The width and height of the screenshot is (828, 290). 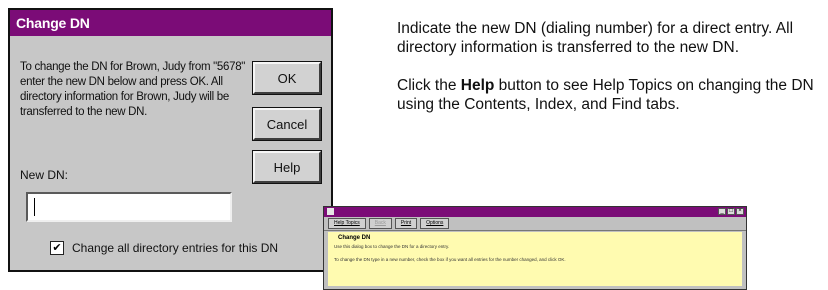 What do you see at coordinates (330, 211) in the screenshot?
I see `help-app-icon` at bounding box center [330, 211].